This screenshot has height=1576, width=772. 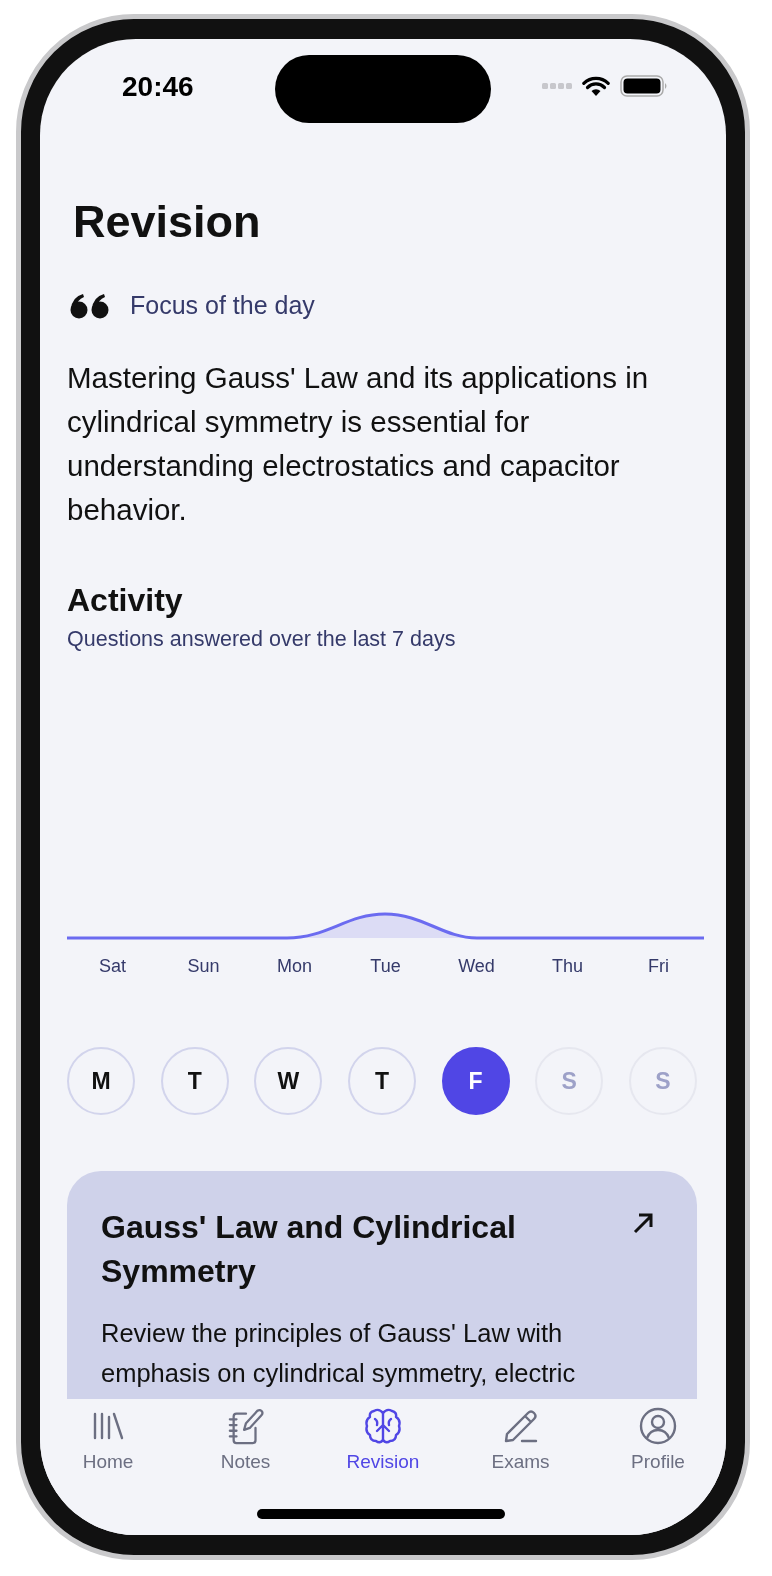 What do you see at coordinates (385, 966) in the screenshot?
I see `axis-label: Tue` at bounding box center [385, 966].